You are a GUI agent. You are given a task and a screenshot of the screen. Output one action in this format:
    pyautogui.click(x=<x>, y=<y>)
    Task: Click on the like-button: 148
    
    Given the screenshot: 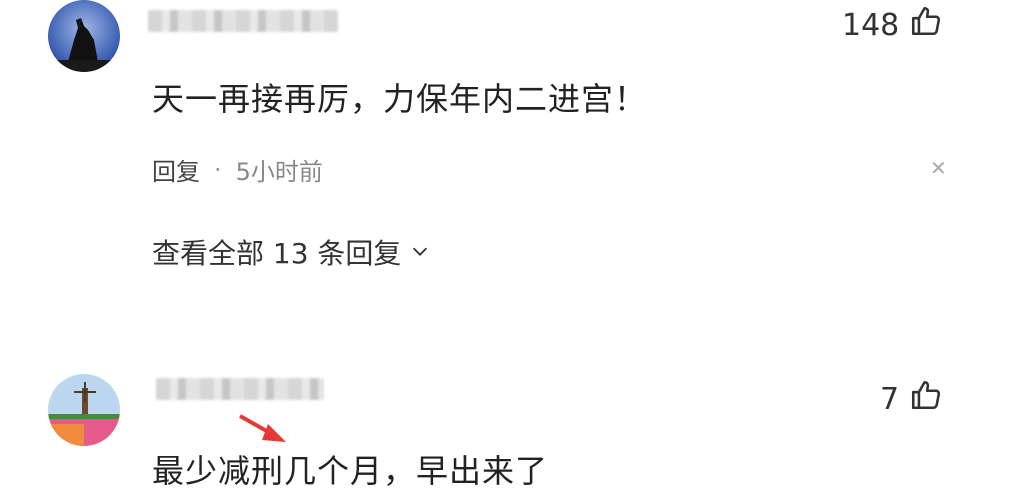 What is the action you would take?
    pyautogui.click(x=892, y=25)
    